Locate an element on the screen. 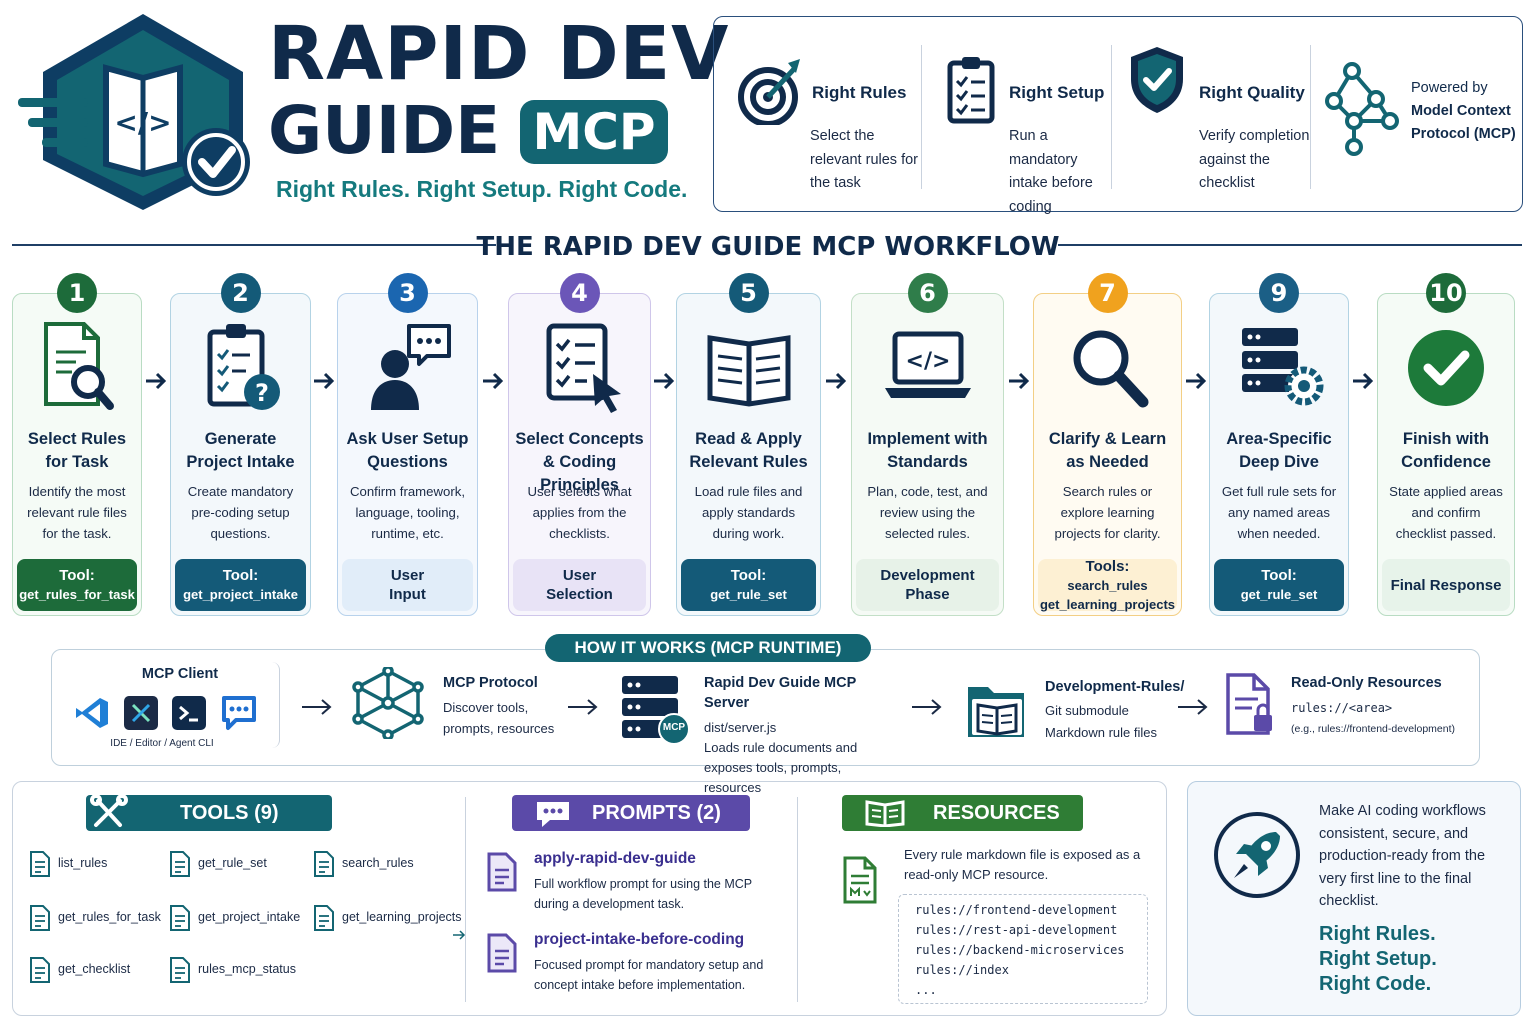 This screenshot has width=1536, height=1024. cta-line-3: Right Code. is located at coordinates (1375, 984).